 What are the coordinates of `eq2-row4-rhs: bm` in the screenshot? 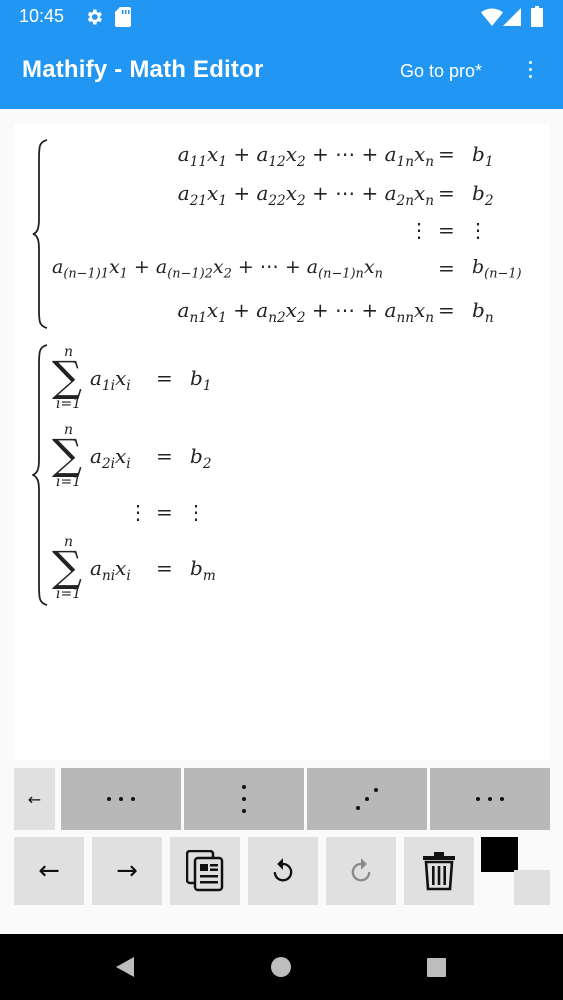 It's located at (203, 570).